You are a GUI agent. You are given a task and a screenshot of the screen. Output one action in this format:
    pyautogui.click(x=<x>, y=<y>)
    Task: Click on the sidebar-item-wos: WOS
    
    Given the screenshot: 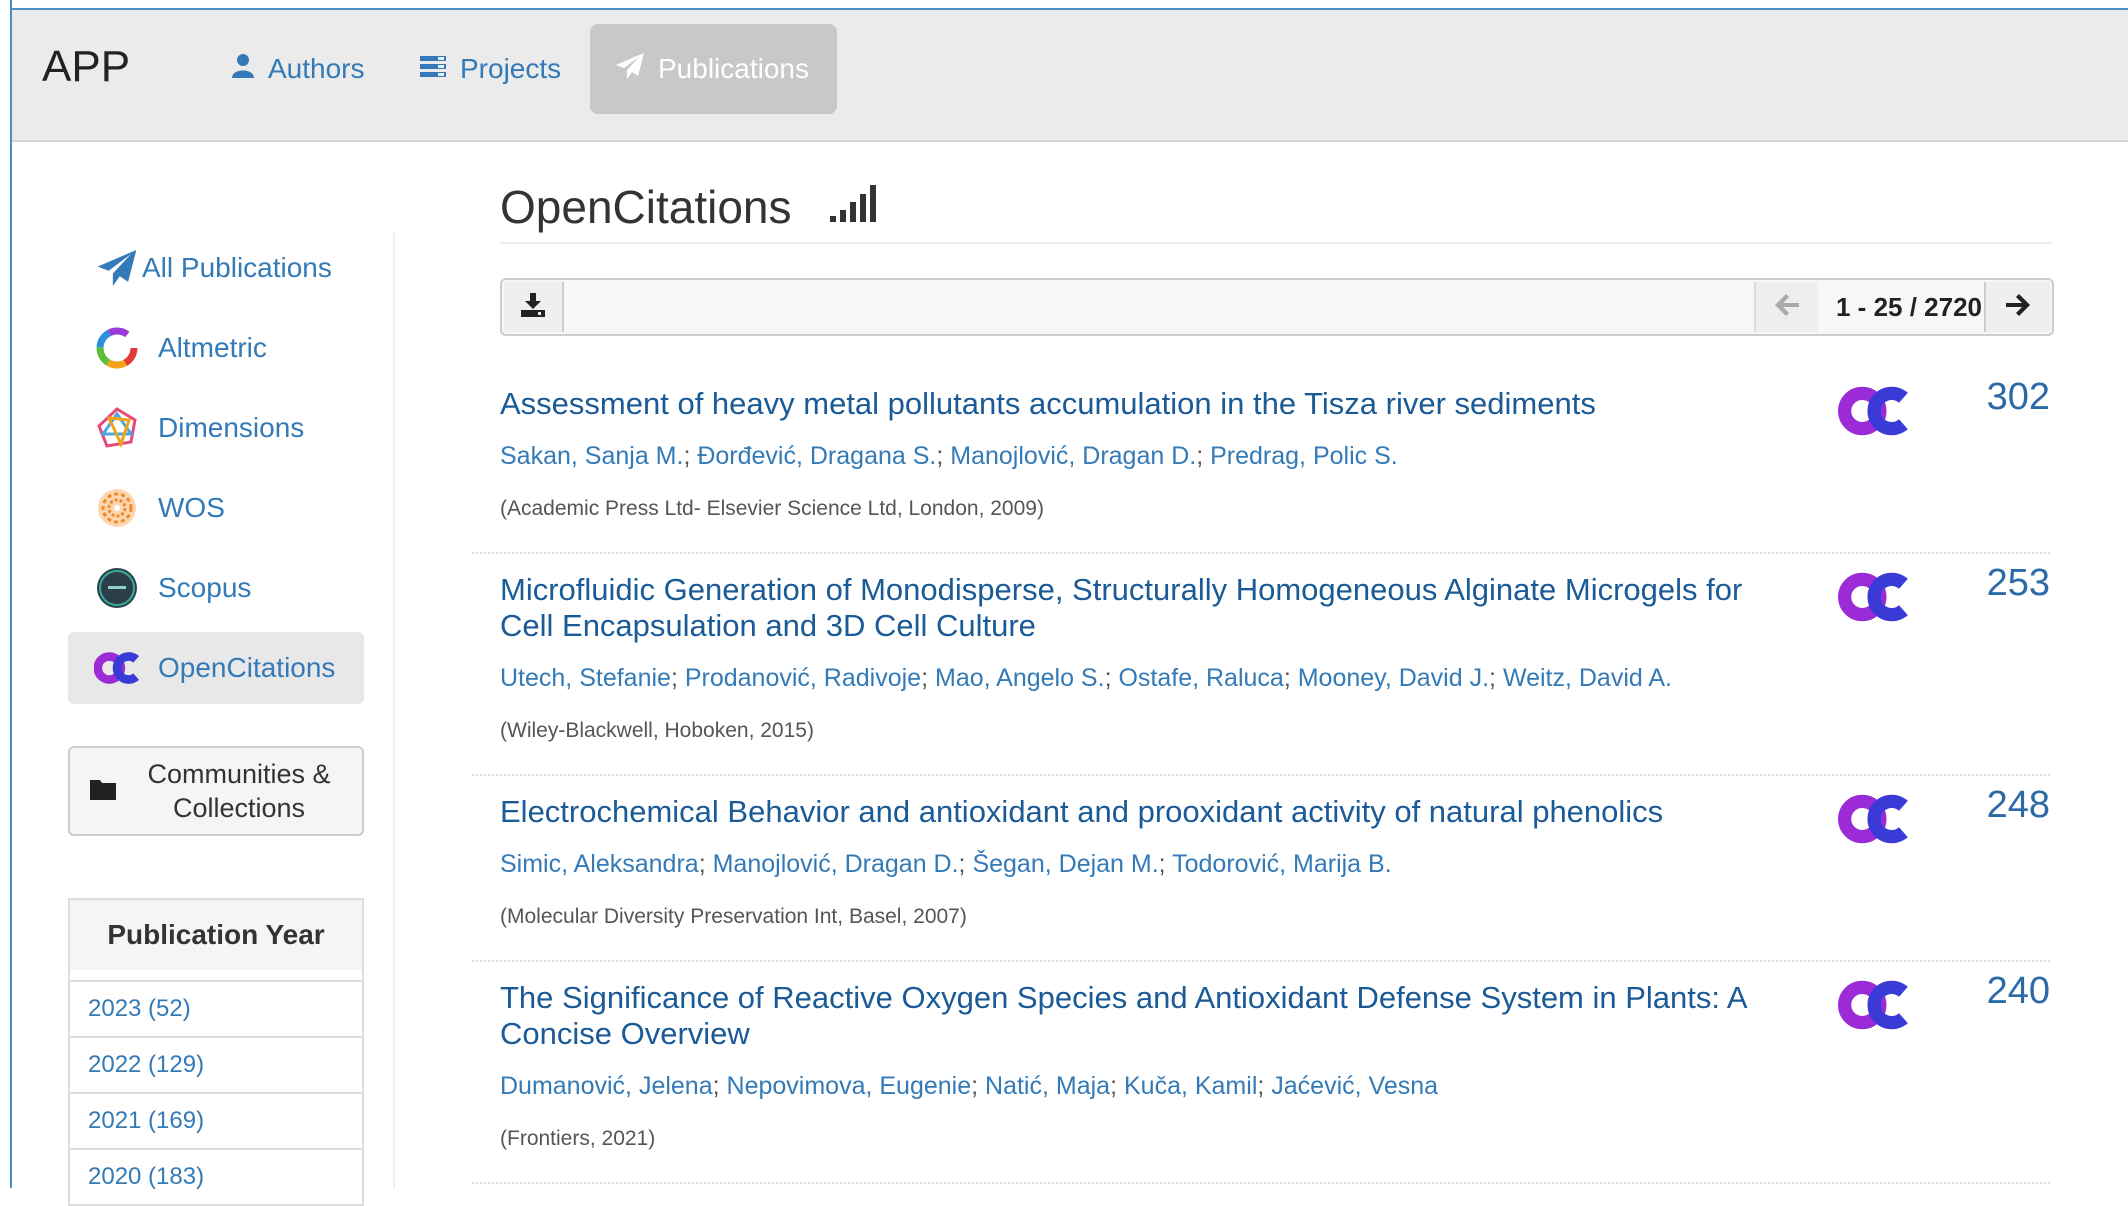 What is the action you would take?
    pyautogui.click(x=216, y=508)
    